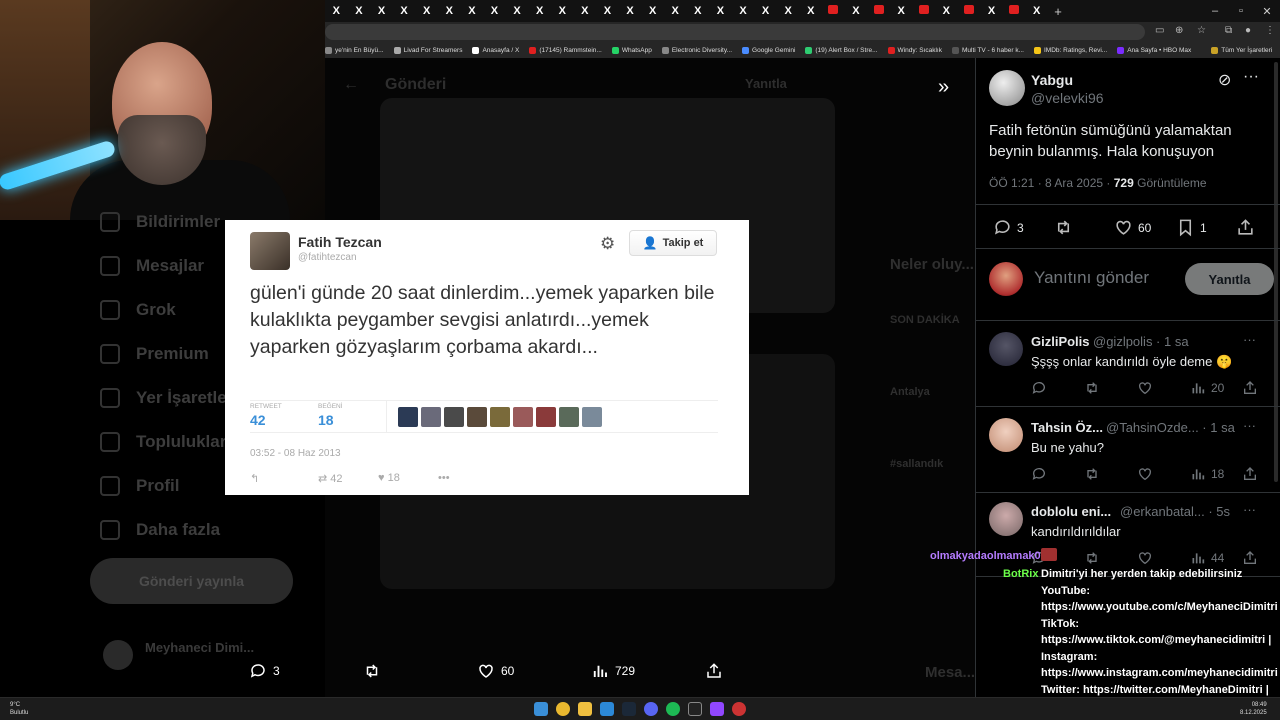 The width and height of the screenshot is (1280, 720). Describe the element at coordinates (1052, 80) in the screenshot. I see `author-name: Yabgu` at that location.